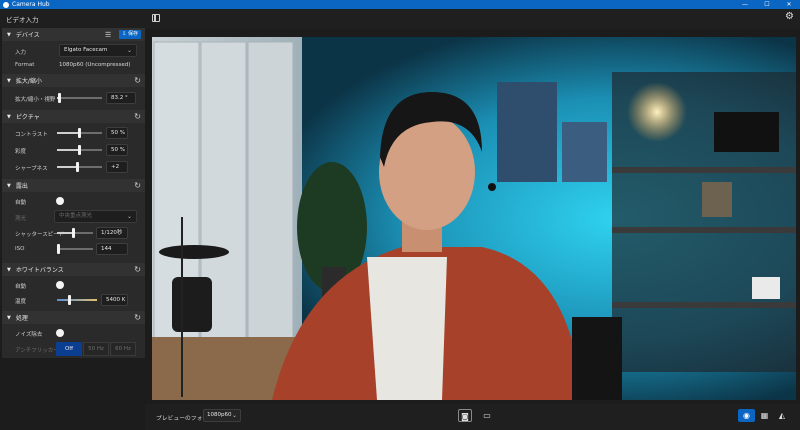  I want to click on exposure-heading: 露出, so click(21, 186).